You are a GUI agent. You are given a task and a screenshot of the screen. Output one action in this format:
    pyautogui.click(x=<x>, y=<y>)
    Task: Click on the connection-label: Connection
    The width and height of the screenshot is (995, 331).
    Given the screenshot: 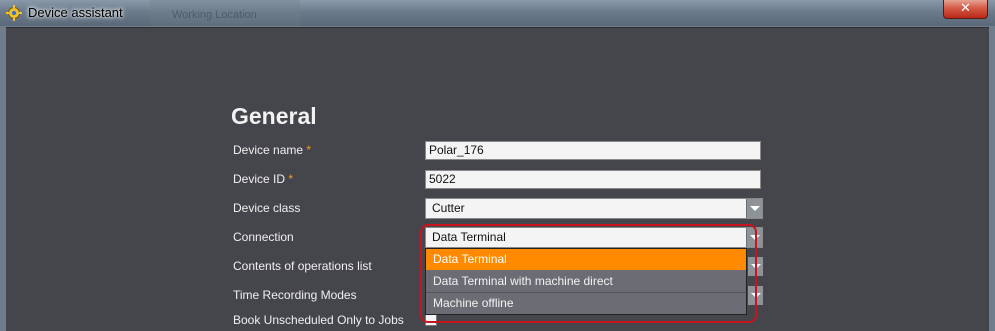 What is the action you would take?
    pyautogui.click(x=263, y=237)
    